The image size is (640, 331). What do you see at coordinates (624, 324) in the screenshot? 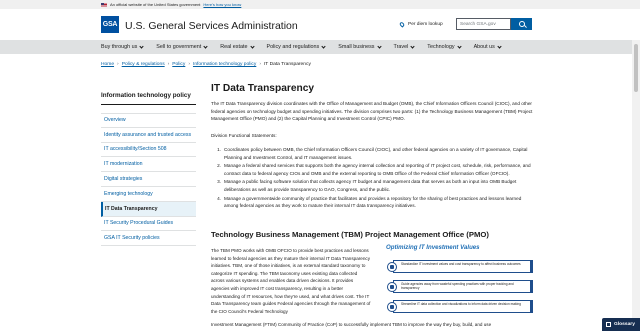
I see `glossary-label: Glossary` at bounding box center [624, 324].